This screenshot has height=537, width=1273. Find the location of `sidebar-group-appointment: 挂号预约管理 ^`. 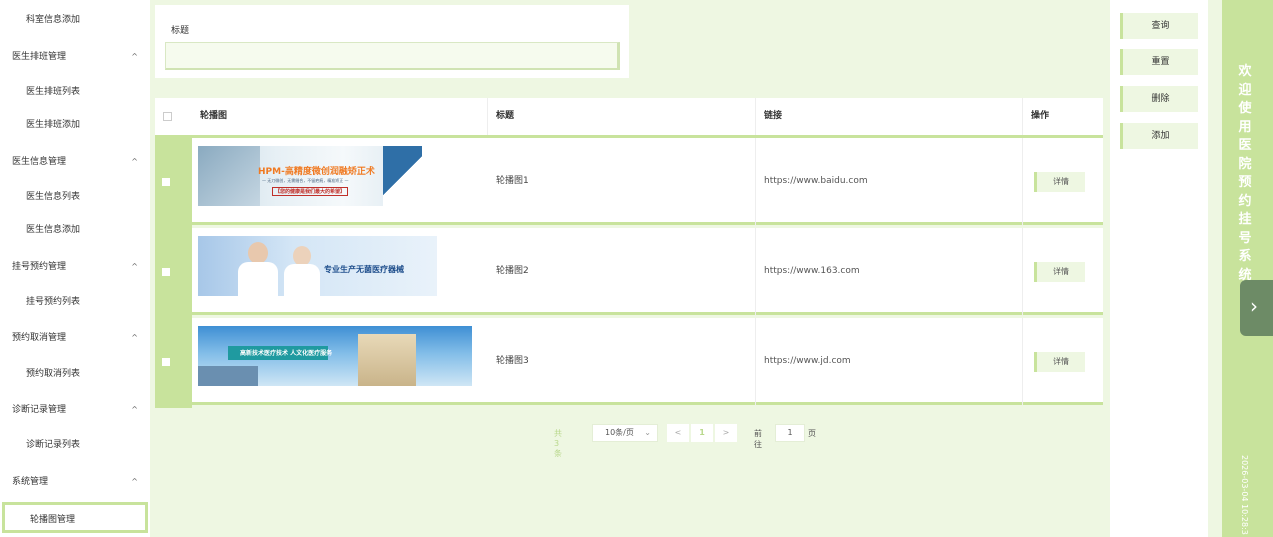

sidebar-group-appointment: 挂号预约管理 ^ is located at coordinates (76, 267).